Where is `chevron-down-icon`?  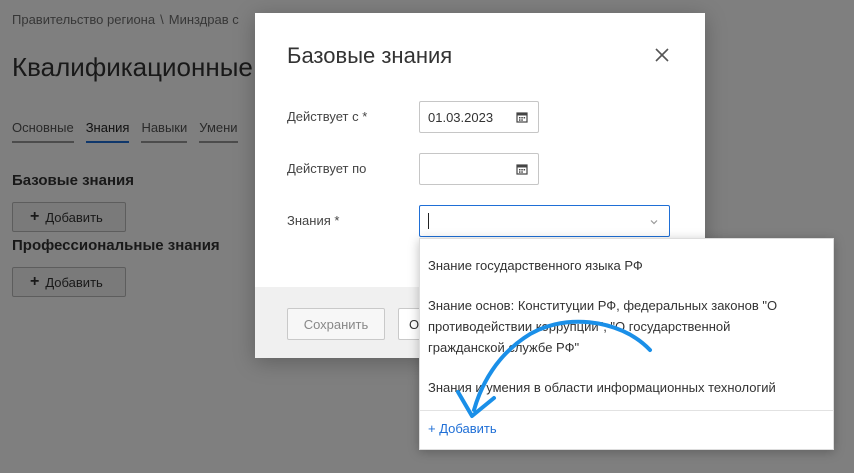 chevron-down-icon is located at coordinates (654, 222).